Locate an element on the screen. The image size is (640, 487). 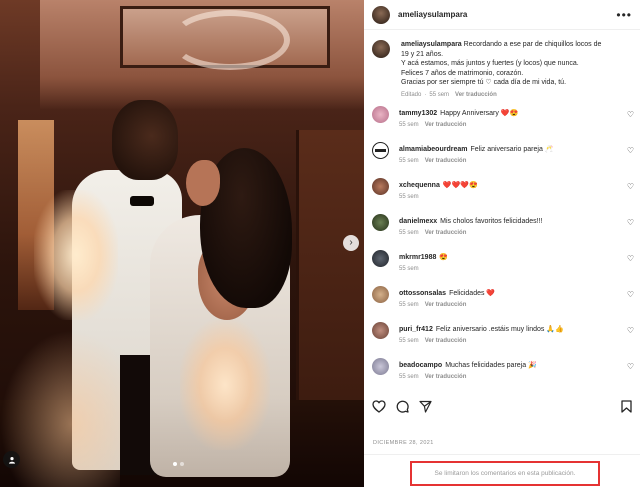
paper-plane-glyph is located at coordinates (425, 406).